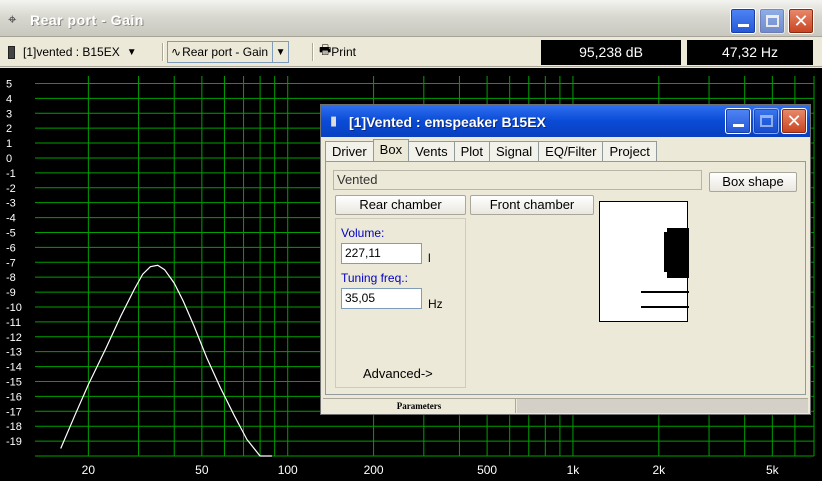 The width and height of the screenshot is (822, 481). Describe the element at coordinates (9, 144) in the screenshot. I see `y-tick-label: 1` at that location.